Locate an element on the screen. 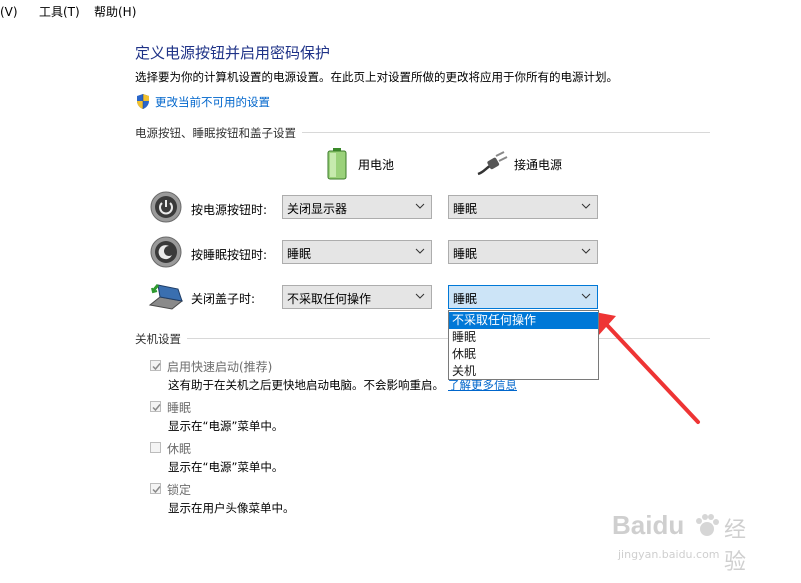 This screenshot has width=801, height=583. power-button-battery-select: 关闭显示器 is located at coordinates (357, 207).